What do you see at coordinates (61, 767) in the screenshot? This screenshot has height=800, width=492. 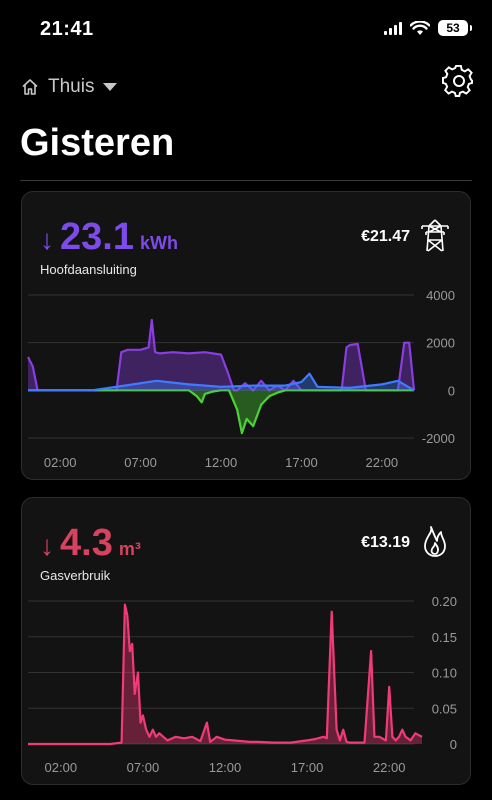 I see `gas-chart-x-tick-label: 02:00` at bounding box center [61, 767].